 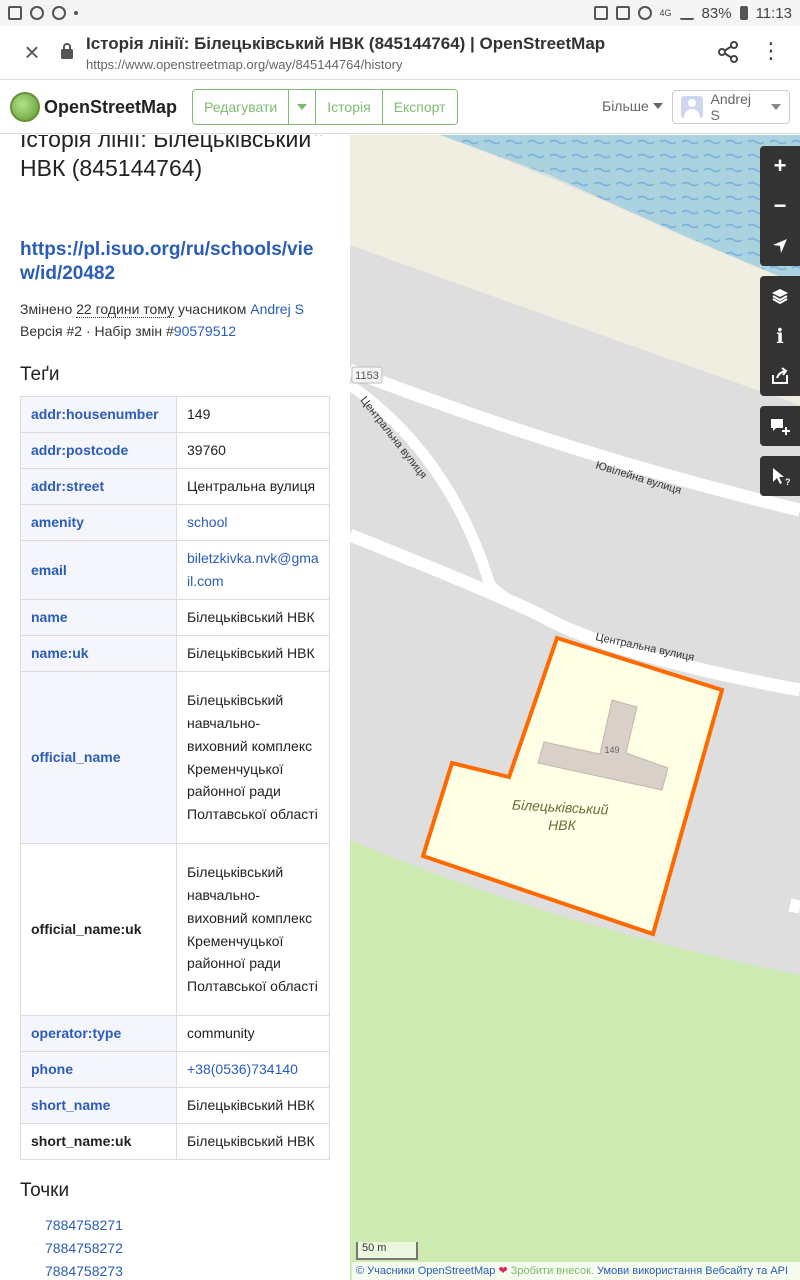 I want to click on zoom-out-button: −, so click(x=780, y=206).